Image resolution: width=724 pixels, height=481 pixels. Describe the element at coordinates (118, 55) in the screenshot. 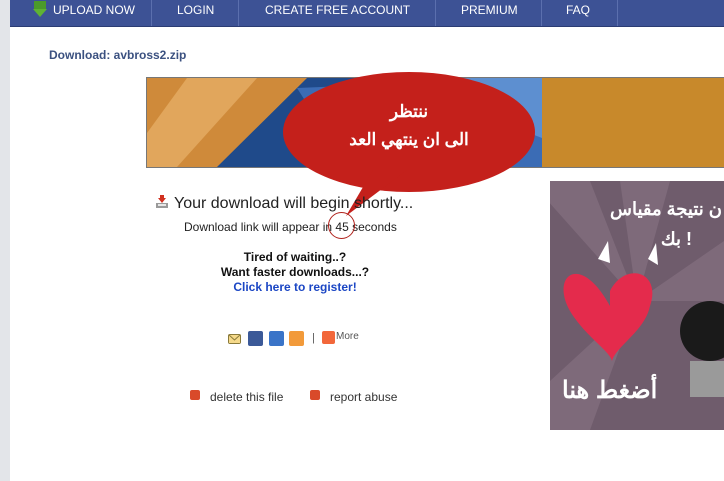

I see `download-filename-title: Download: avbross2.zip` at that location.